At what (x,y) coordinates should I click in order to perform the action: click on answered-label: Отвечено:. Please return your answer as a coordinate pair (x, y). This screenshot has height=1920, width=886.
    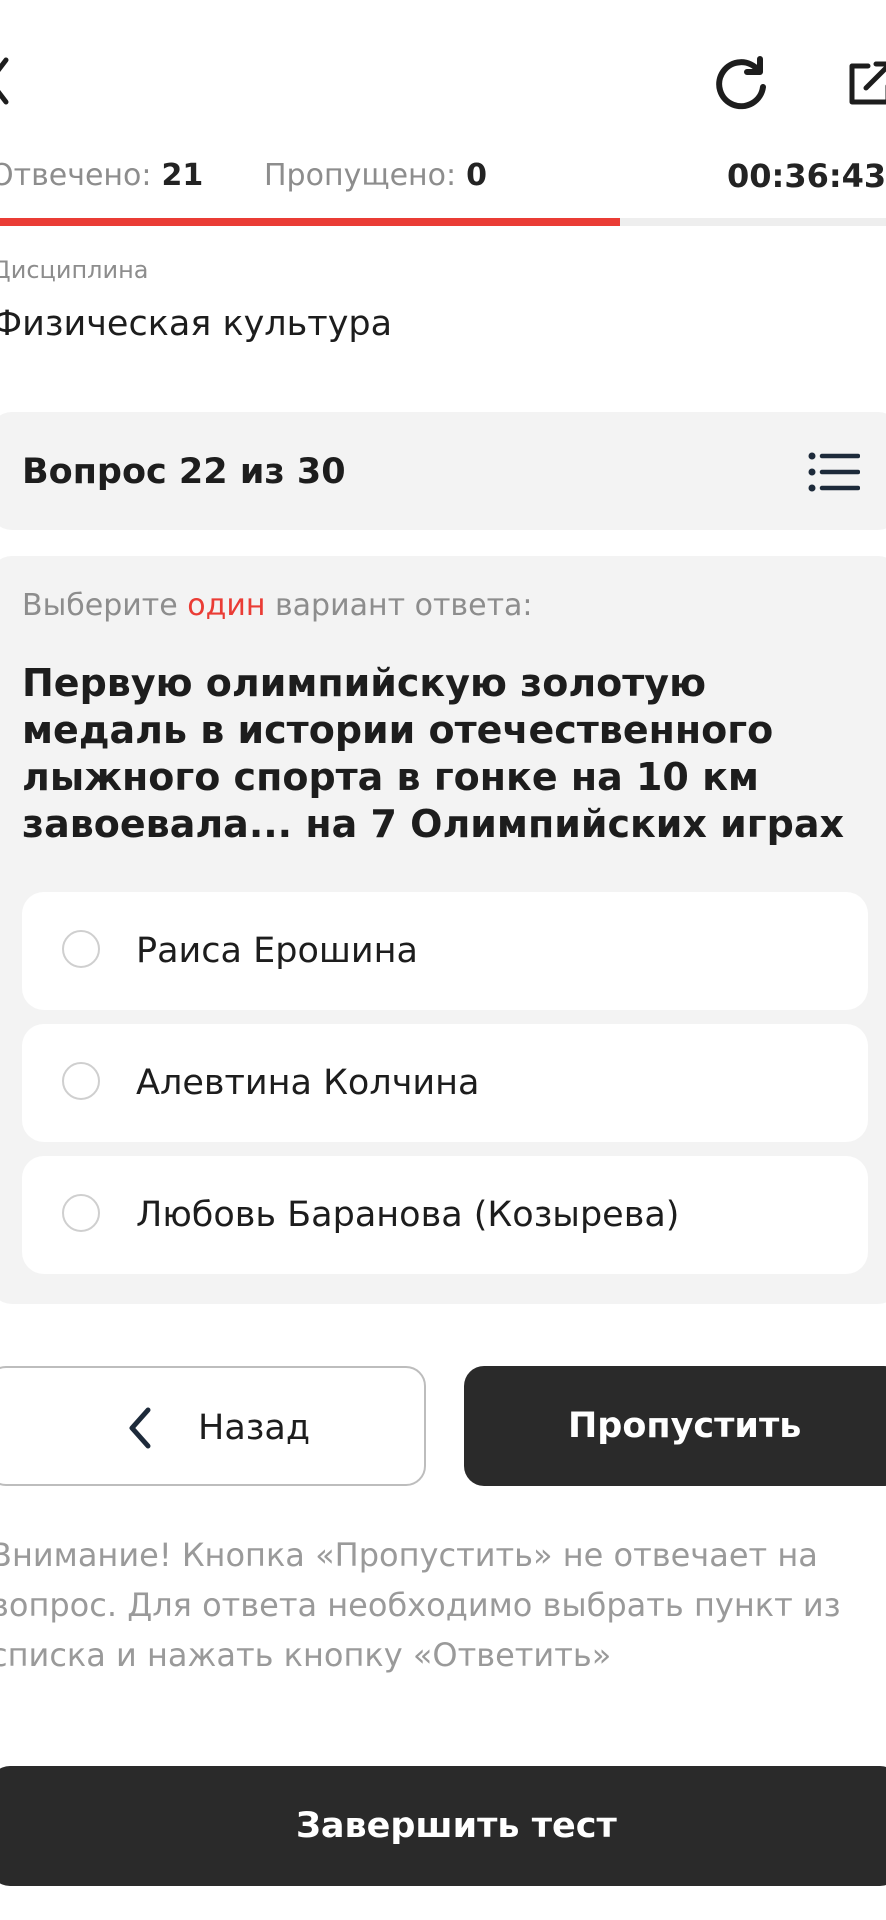
    Looking at the image, I should click on (76, 175).